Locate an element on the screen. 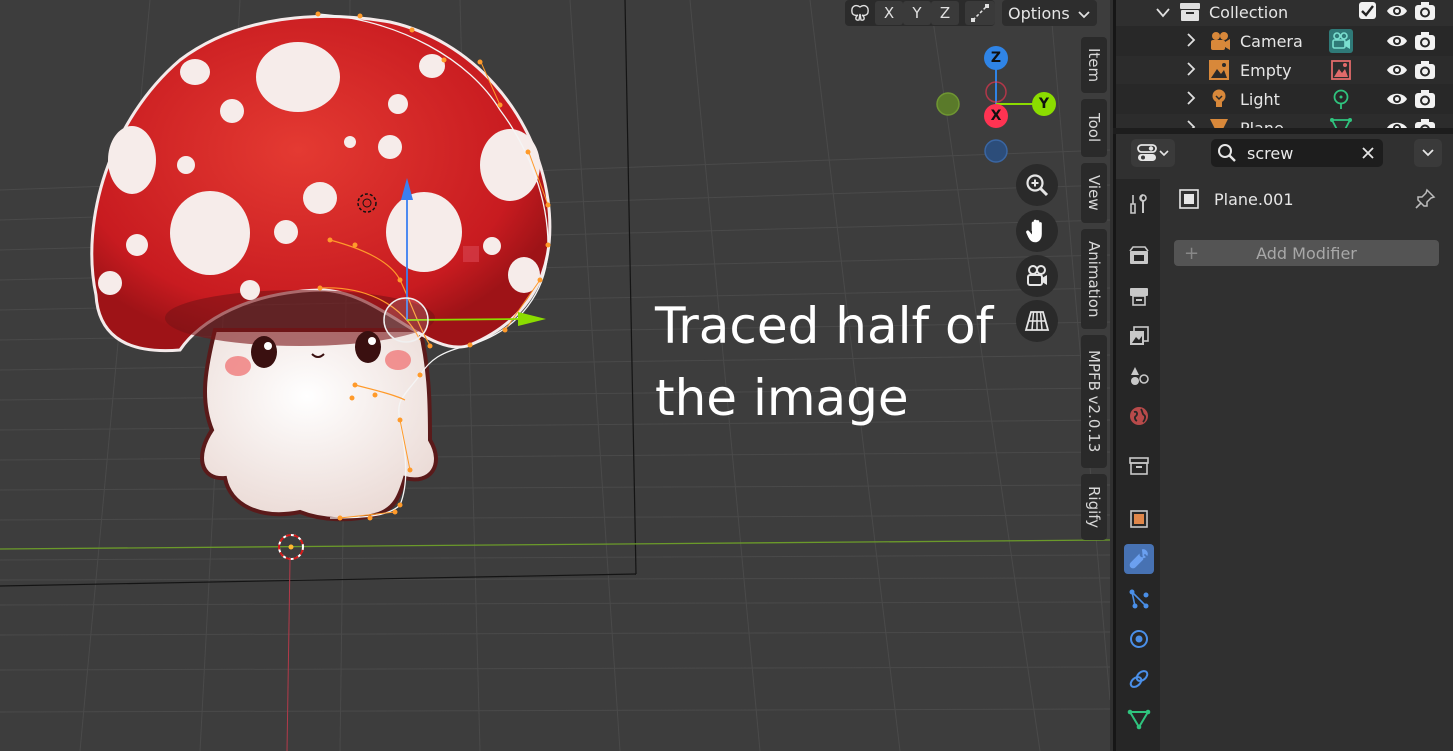 The image size is (1453, 751). collection-box-icon is located at coordinates (1190, 14).